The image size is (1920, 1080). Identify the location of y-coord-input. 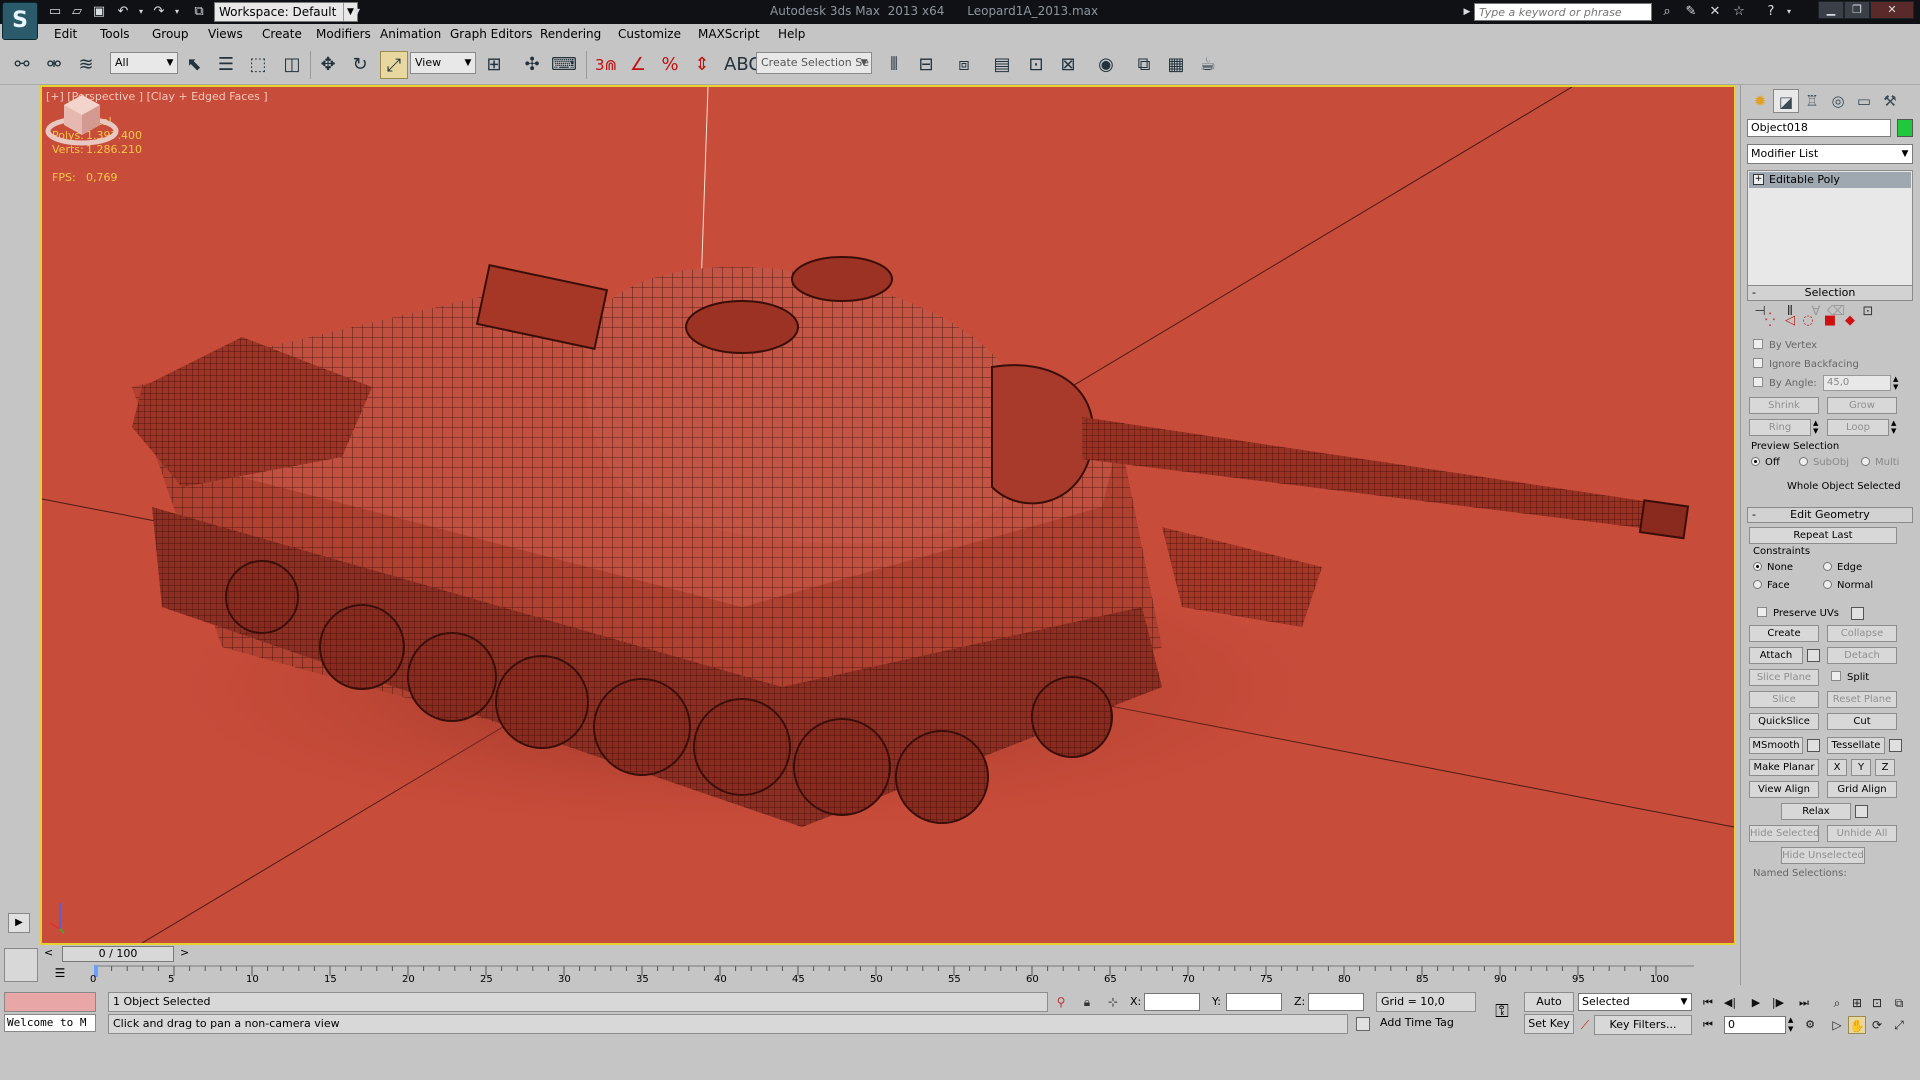
(1254, 1002).